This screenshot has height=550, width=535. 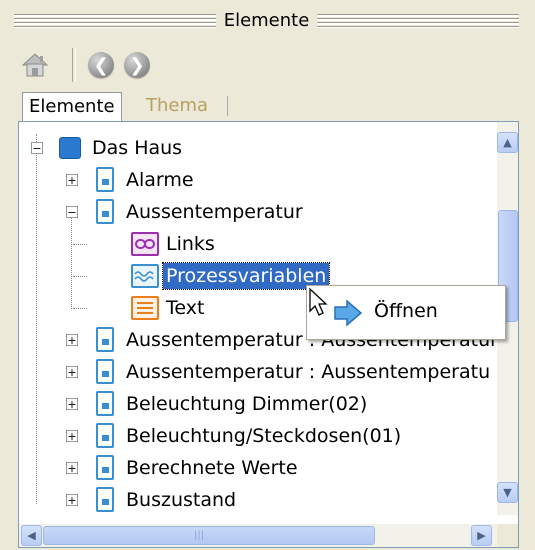 I want to click on mouse-cursor-icon, so click(x=318, y=302).